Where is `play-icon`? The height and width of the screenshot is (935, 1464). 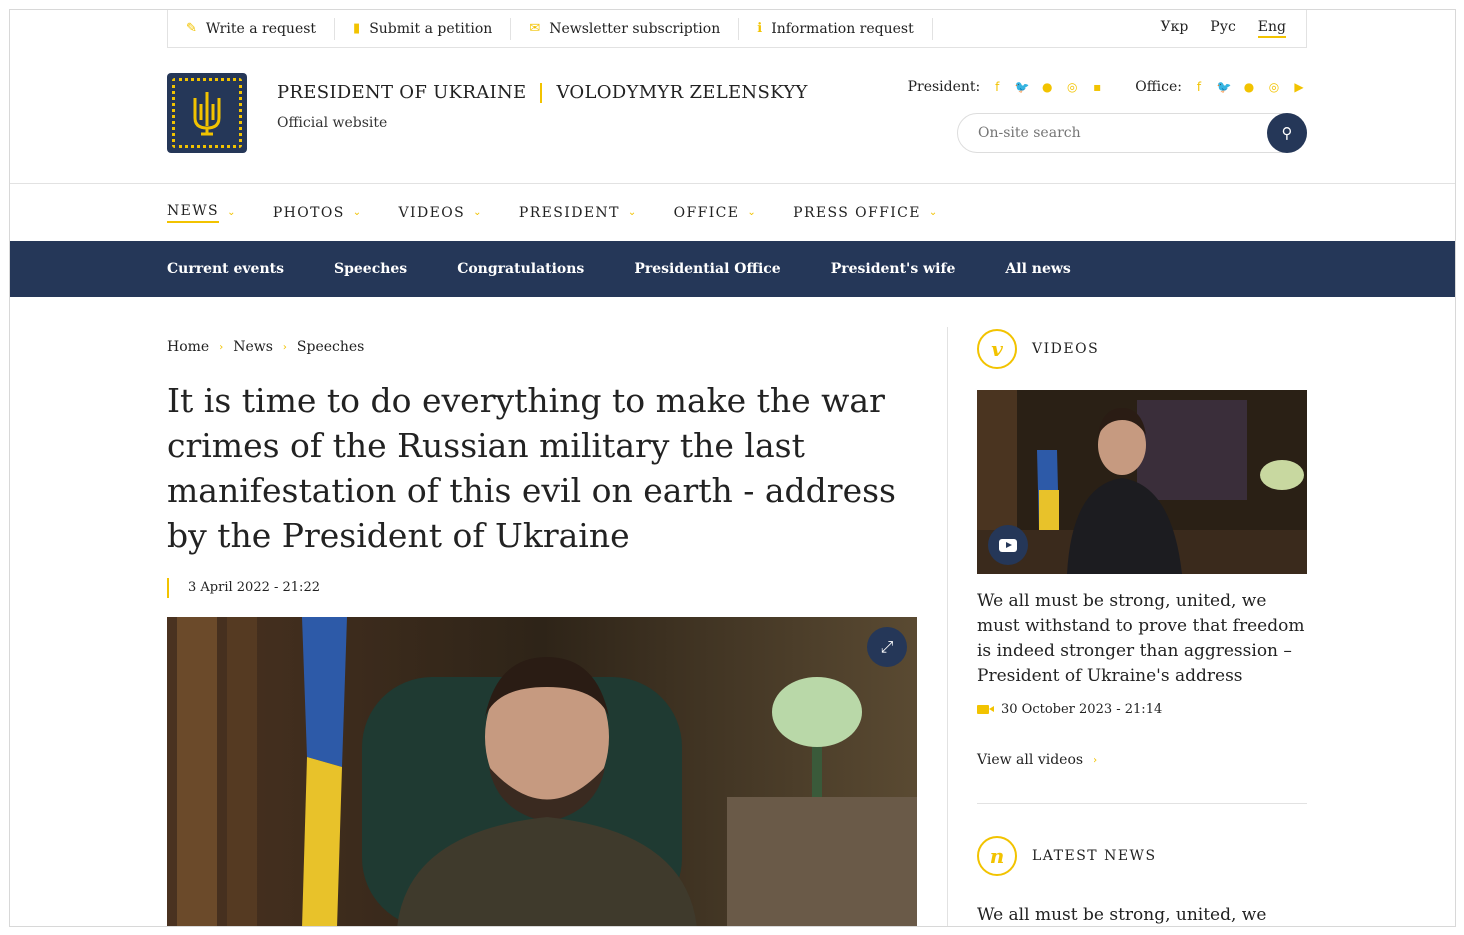
play-icon is located at coordinates (1008, 545).